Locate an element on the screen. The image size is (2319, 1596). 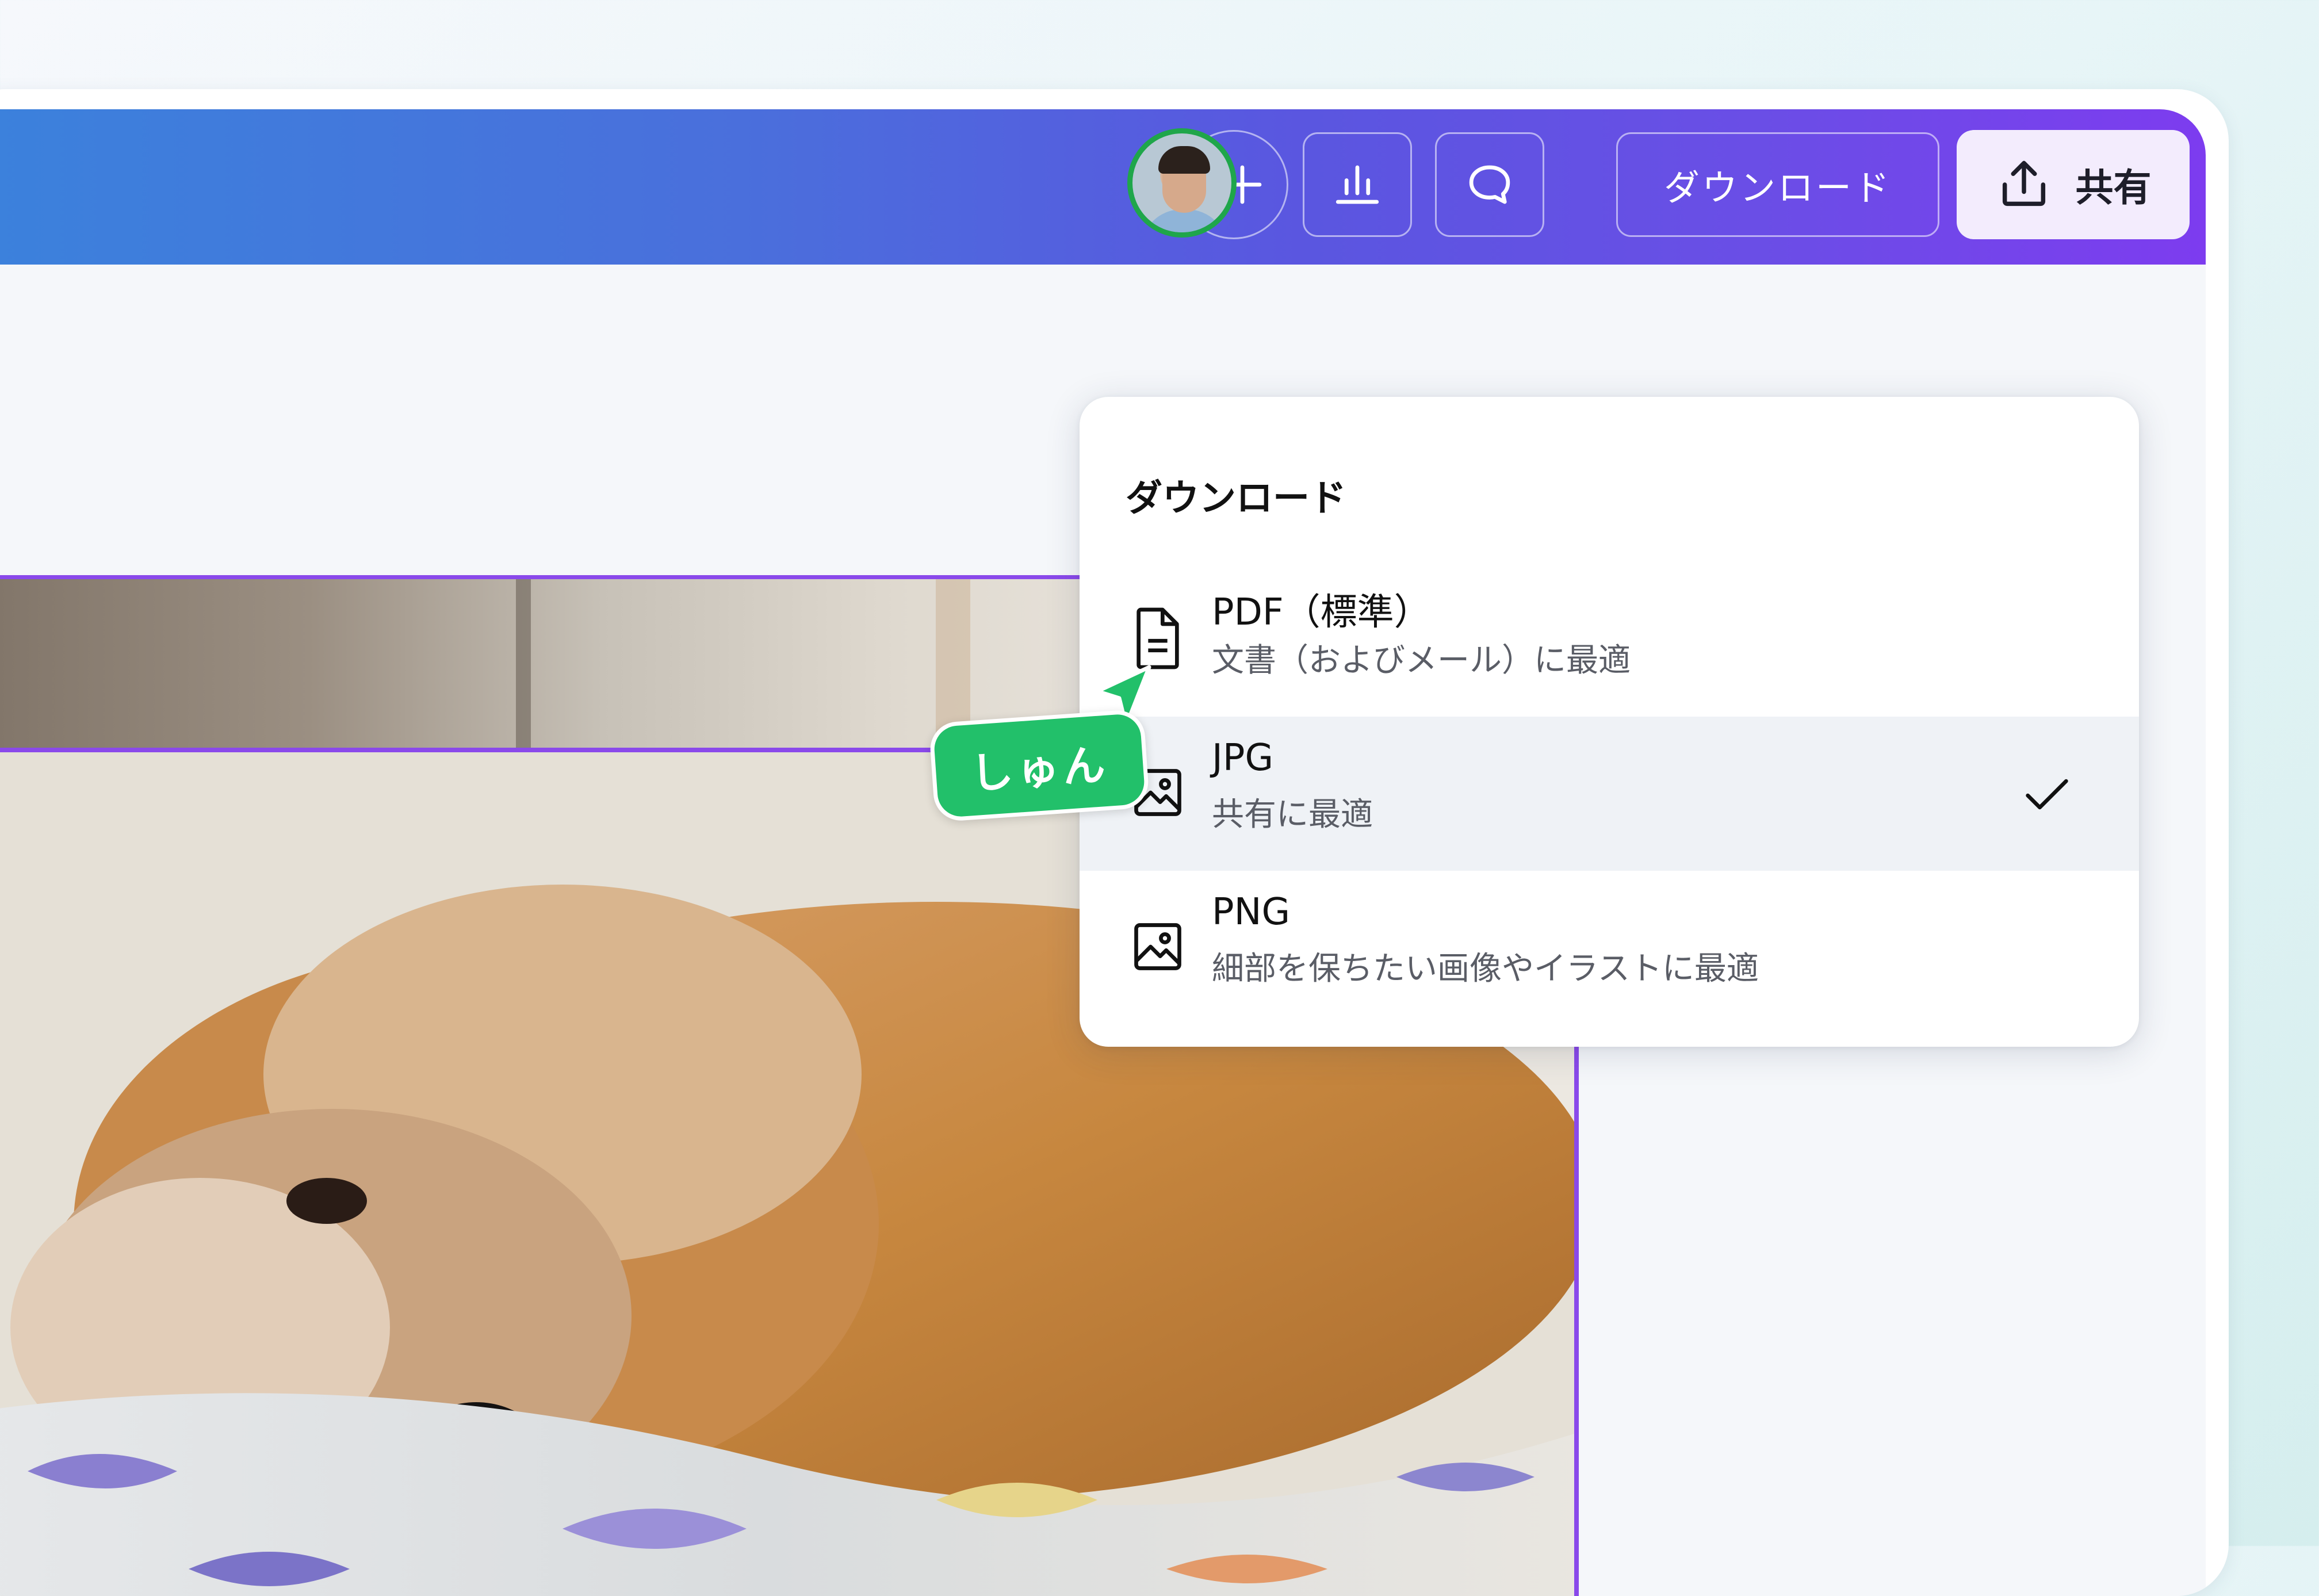
insights-button is located at coordinates (1357, 184).